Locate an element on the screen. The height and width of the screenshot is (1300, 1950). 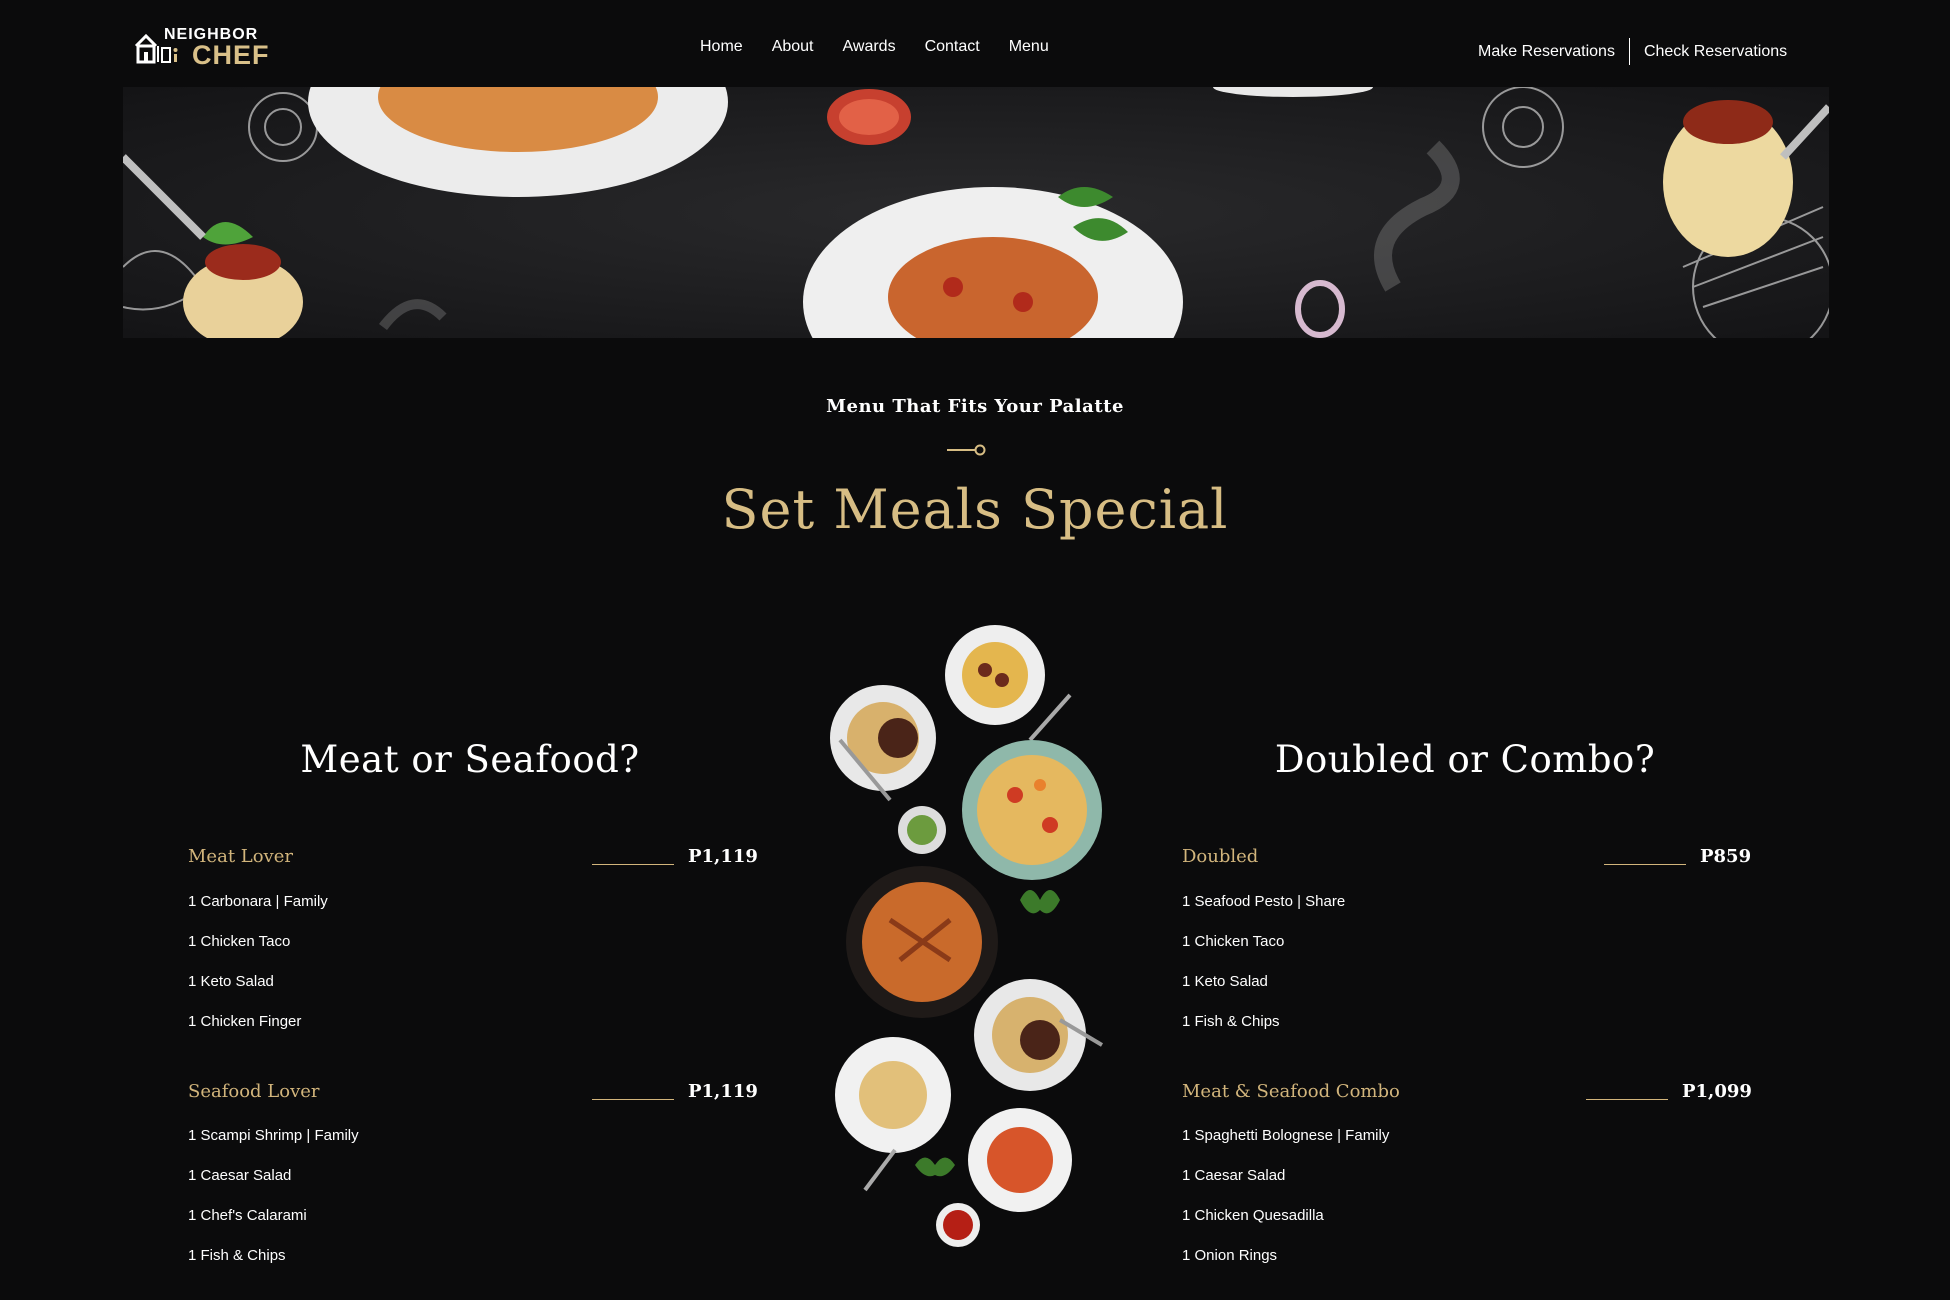
section-title: Set Meals Special is located at coordinates (975, 509).